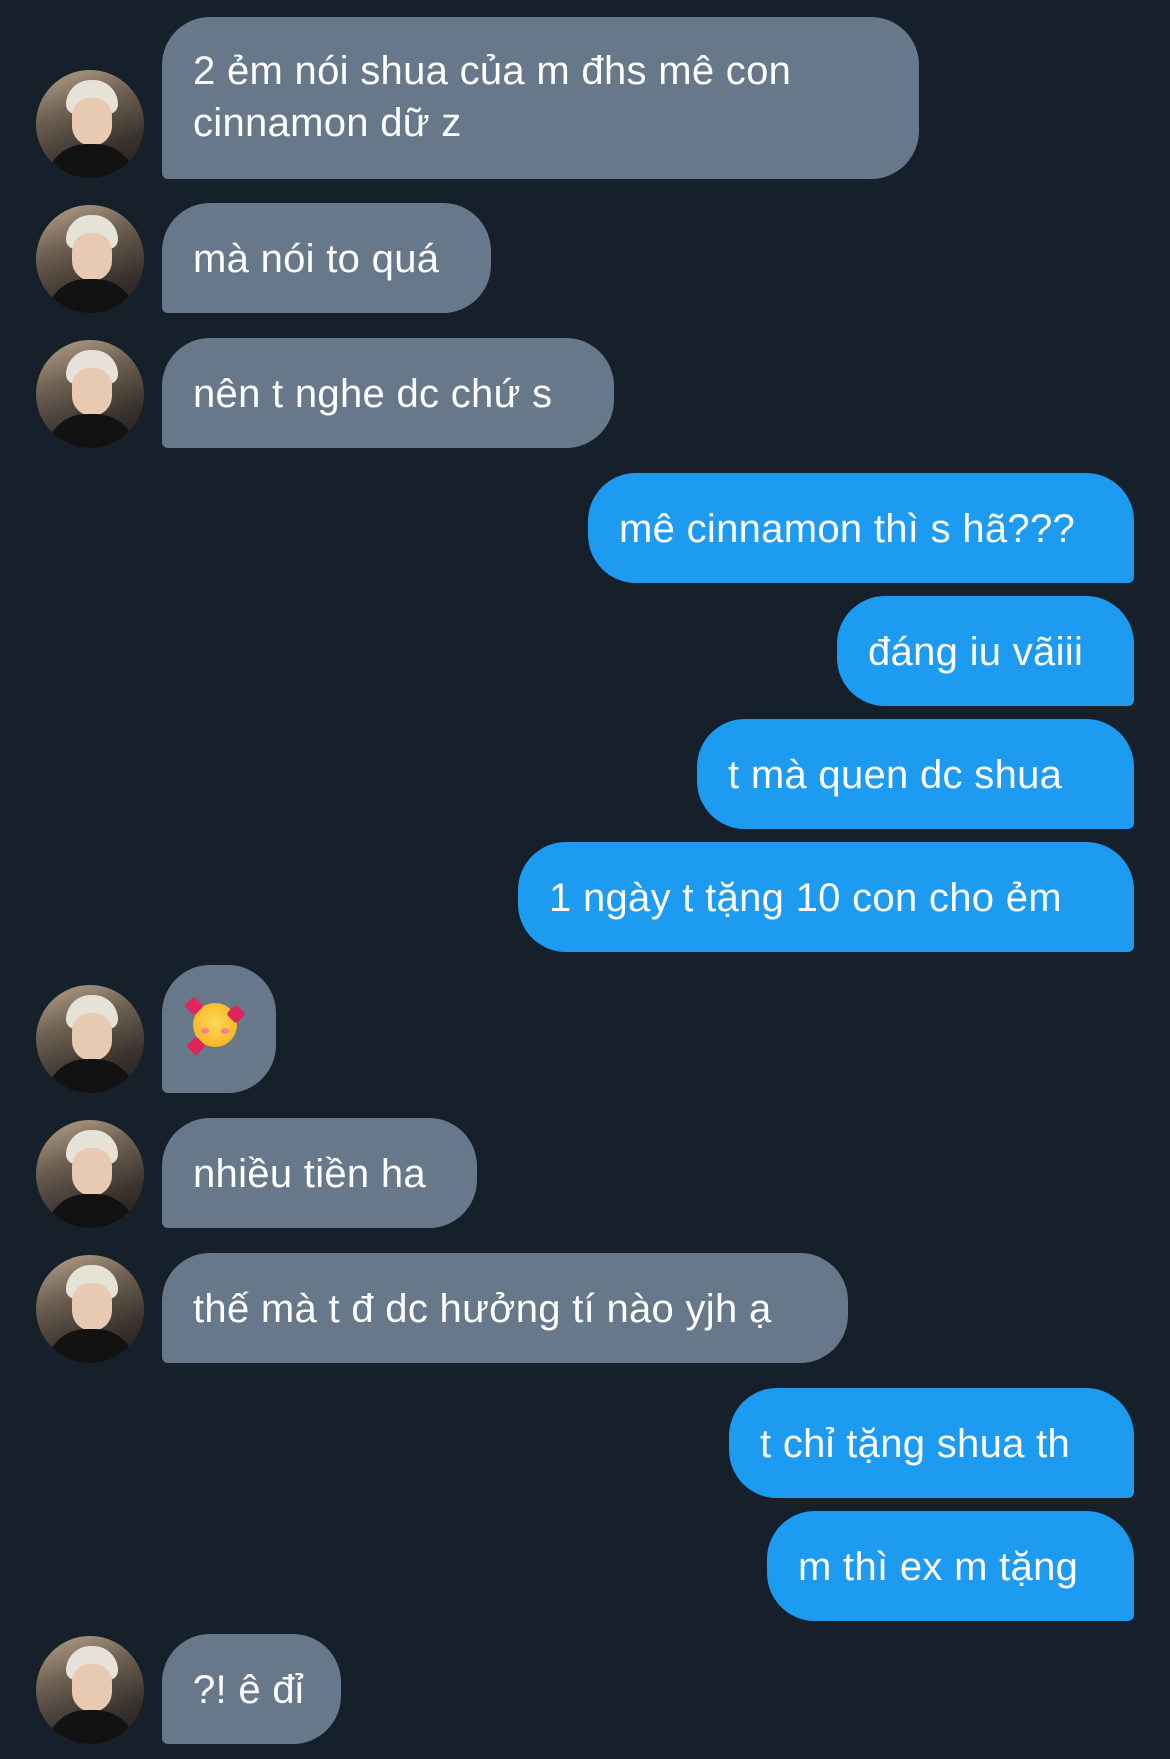 This screenshot has width=1170, height=1759. I want to click on outgoing-message-bubble: 1 ngày t tặng 10 con cho ẻm, so click(826, 897).